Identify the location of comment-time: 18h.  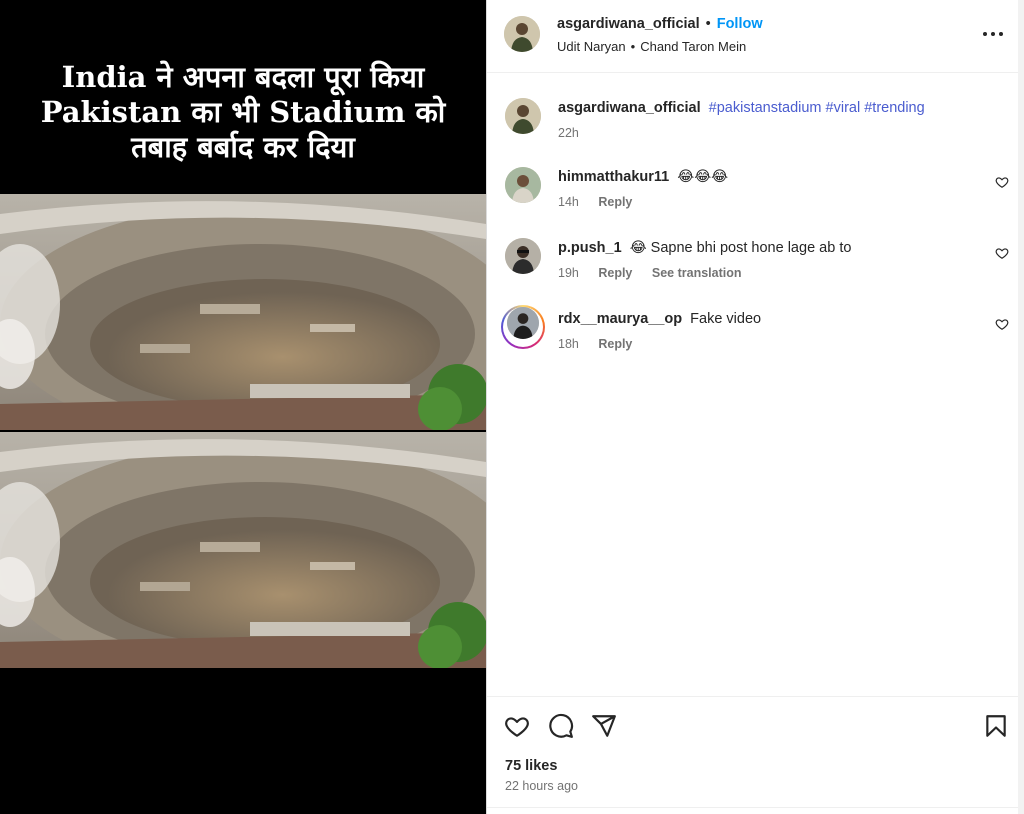
(568, 344).